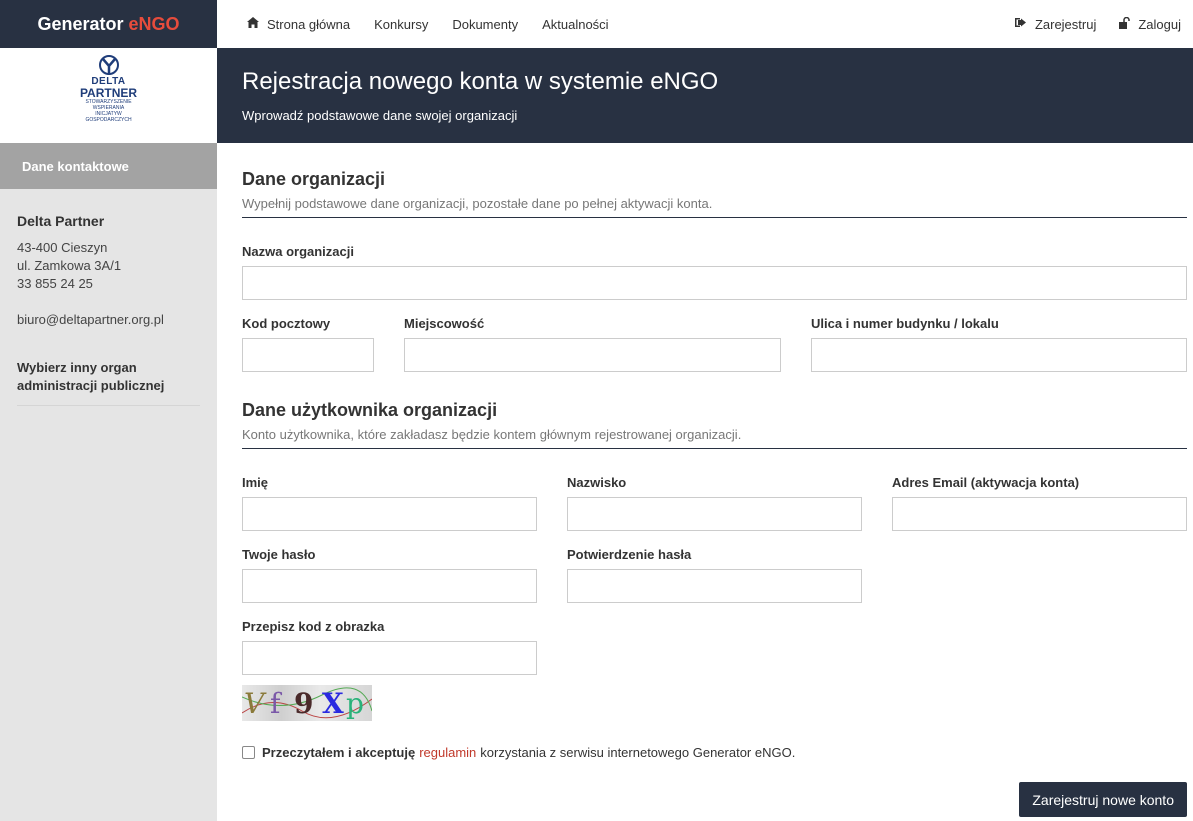 This screenshot has width=1193, height=821. I want to click on nav-register-label: Zarejestruj, so click(1065, 24).